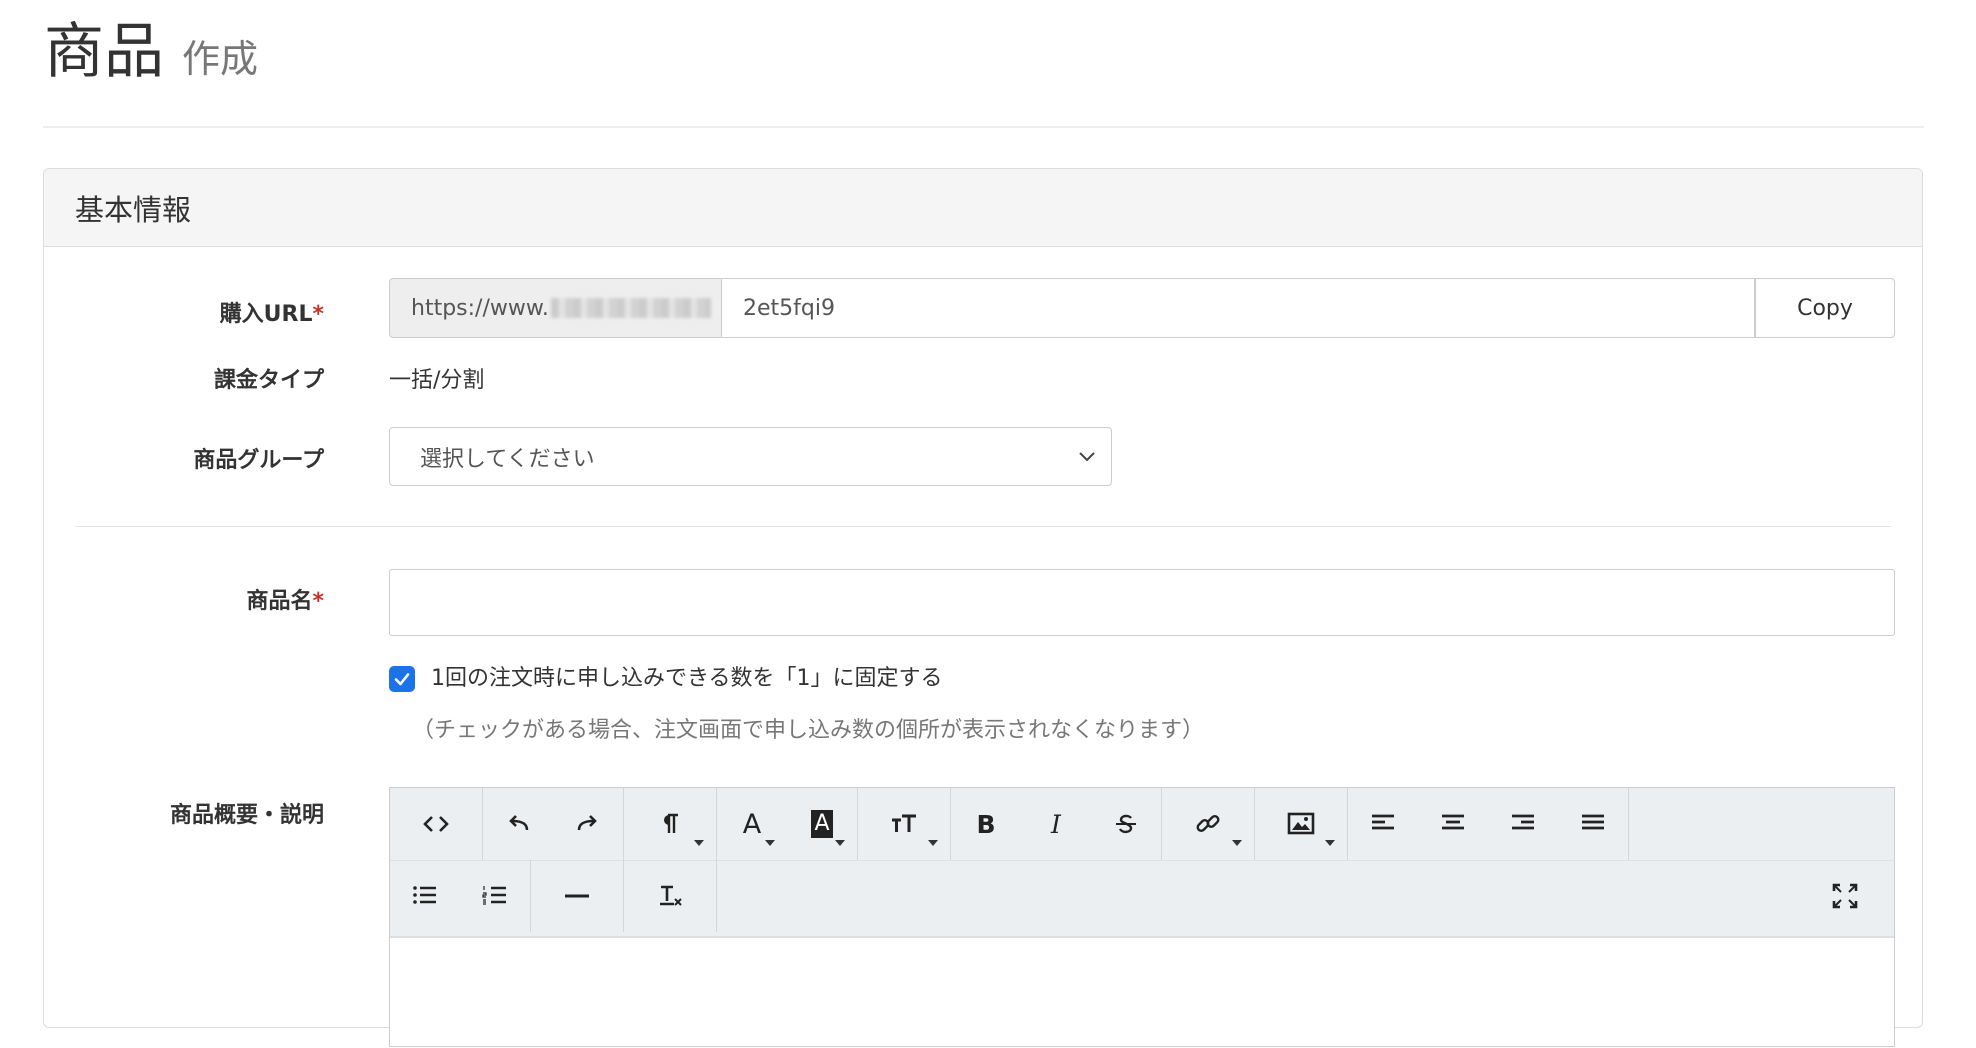 This screenshot has width=1976, height=1048. I want to click on product-group-label: 商品グループ, so click(258, 460).